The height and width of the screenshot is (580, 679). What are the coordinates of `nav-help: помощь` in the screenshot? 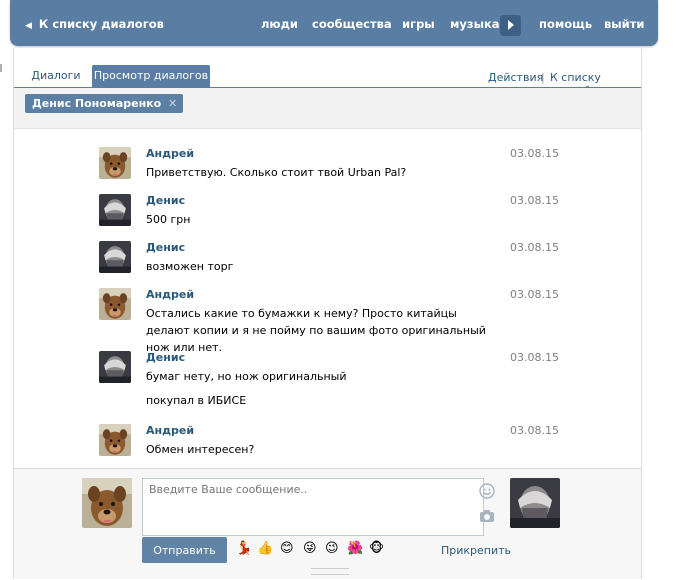 It's located at (565, 24).